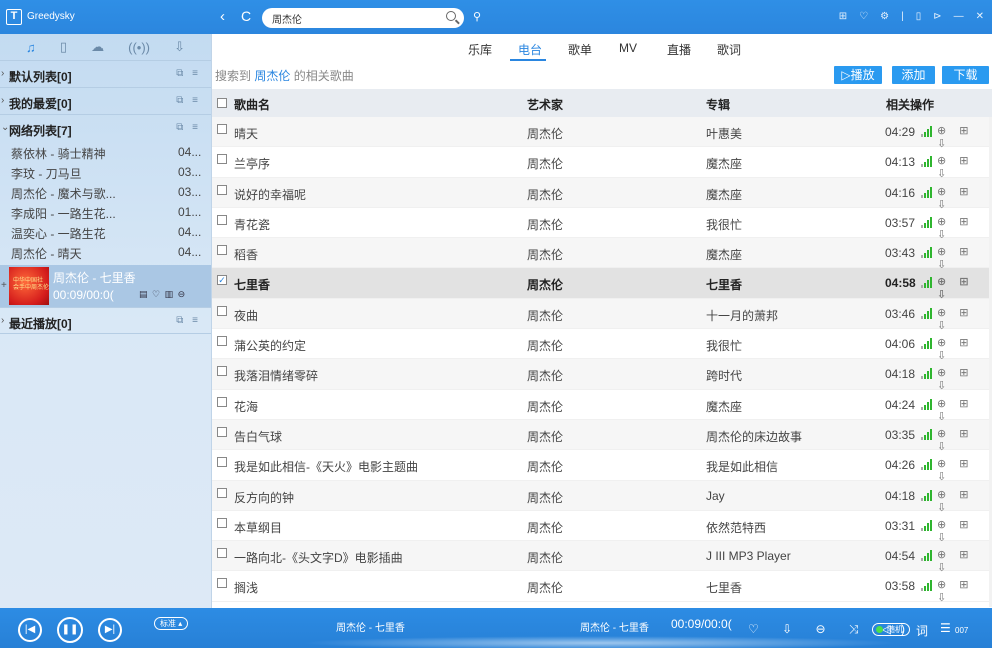 This screenshot has height=648, width=992. I want to click on table-row: 说好的幸福呢 周杰伦 魔杰座 04:16 ⊕ ⊞ ⇩, so click(602, 194).